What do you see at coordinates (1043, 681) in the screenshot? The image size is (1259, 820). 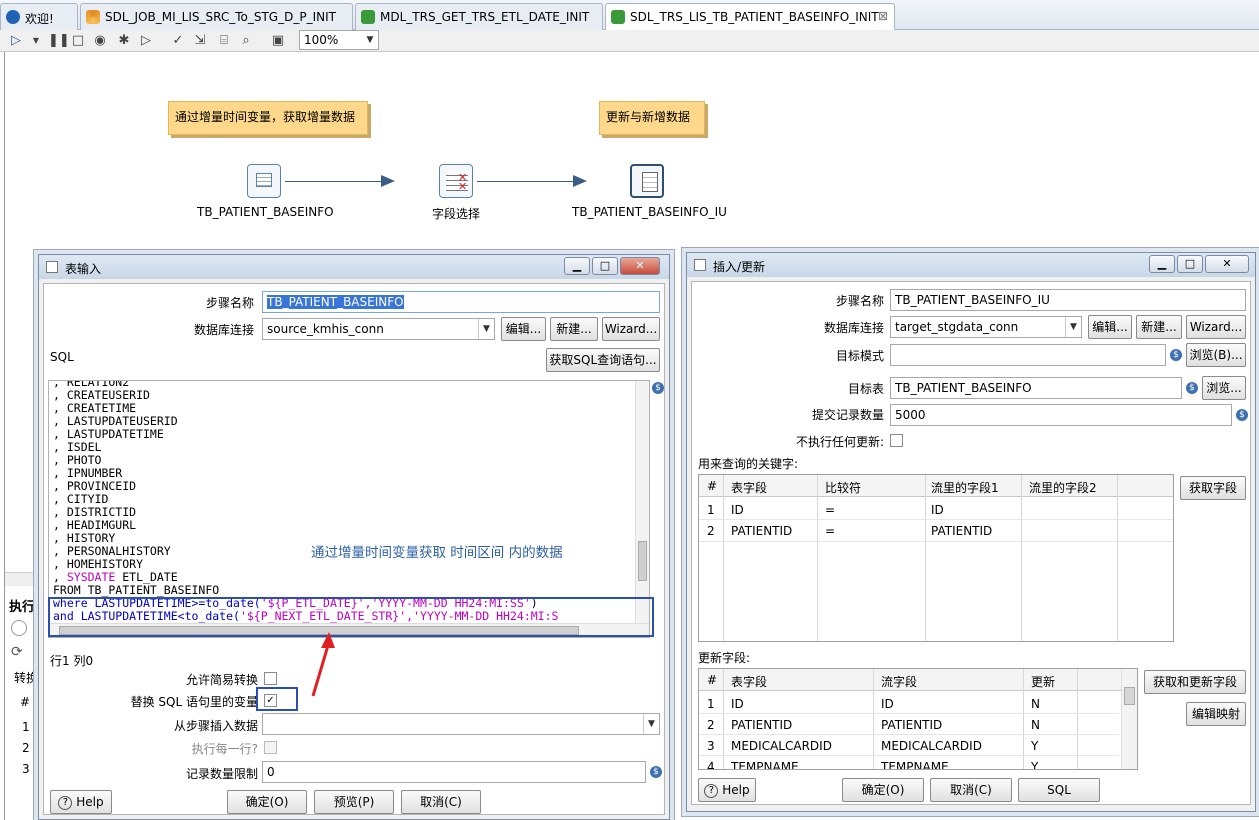 I see `column-header: 更新` at bounding box center [1043, 681].